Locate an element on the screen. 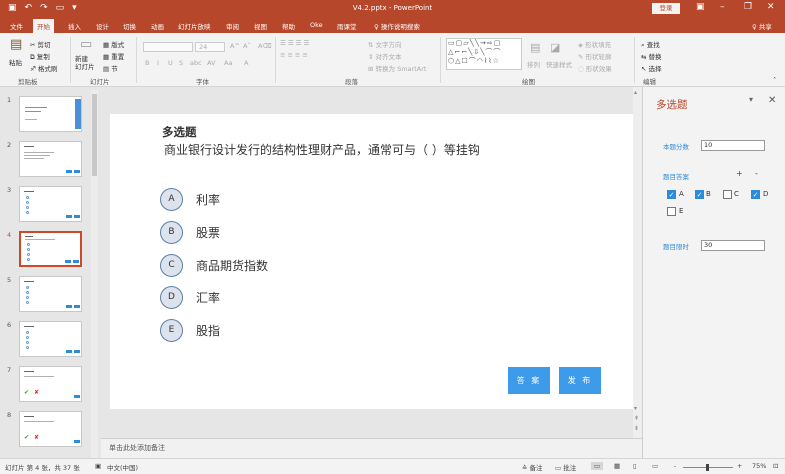  tab-animations: 动画 is located at coordinates (157, 26).